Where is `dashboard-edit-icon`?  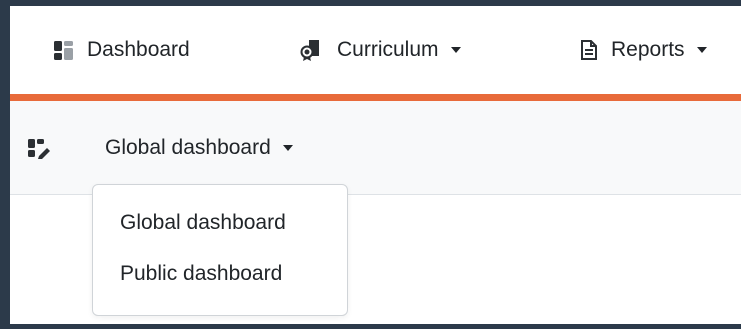
dashboard-edit-icon is located at coordinates (40, 151).